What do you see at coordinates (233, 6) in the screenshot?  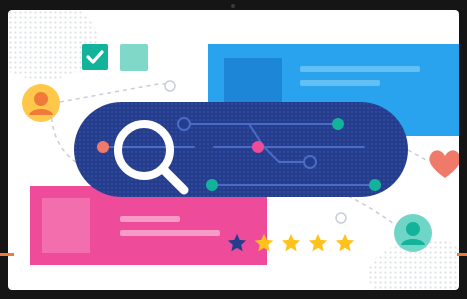 I see `webcam-dot` at bounding box center [233, 6].